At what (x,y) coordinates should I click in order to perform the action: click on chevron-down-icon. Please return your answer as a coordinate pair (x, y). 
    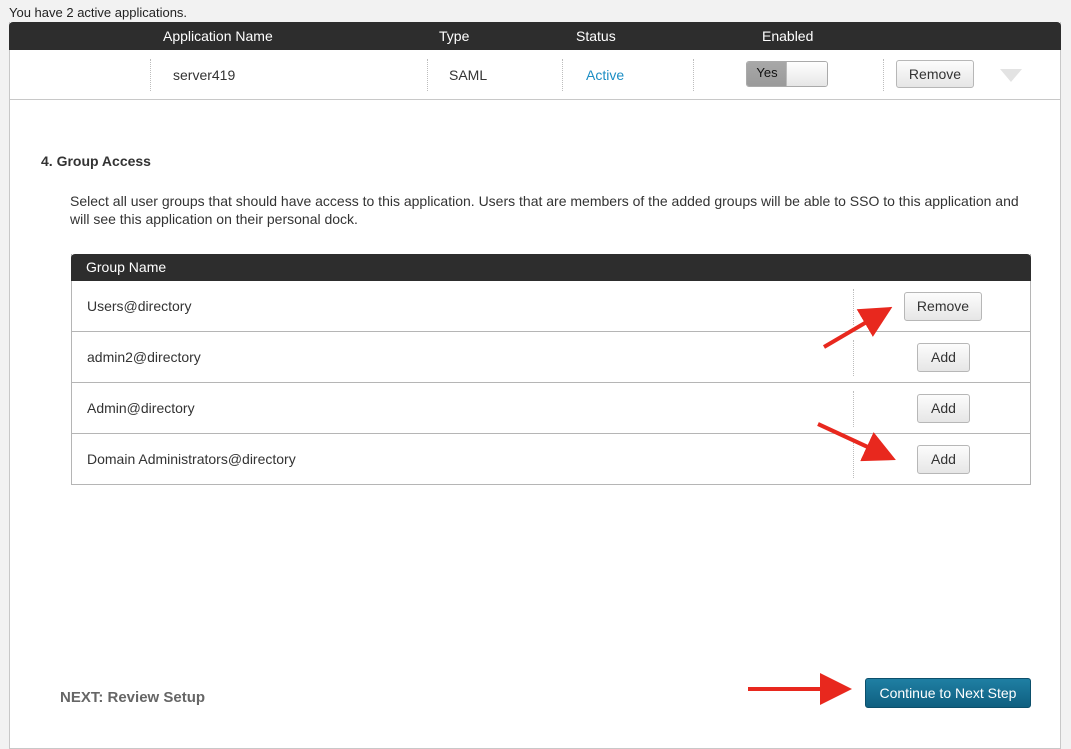
    Looking at the image, I should click on (1011, 75).